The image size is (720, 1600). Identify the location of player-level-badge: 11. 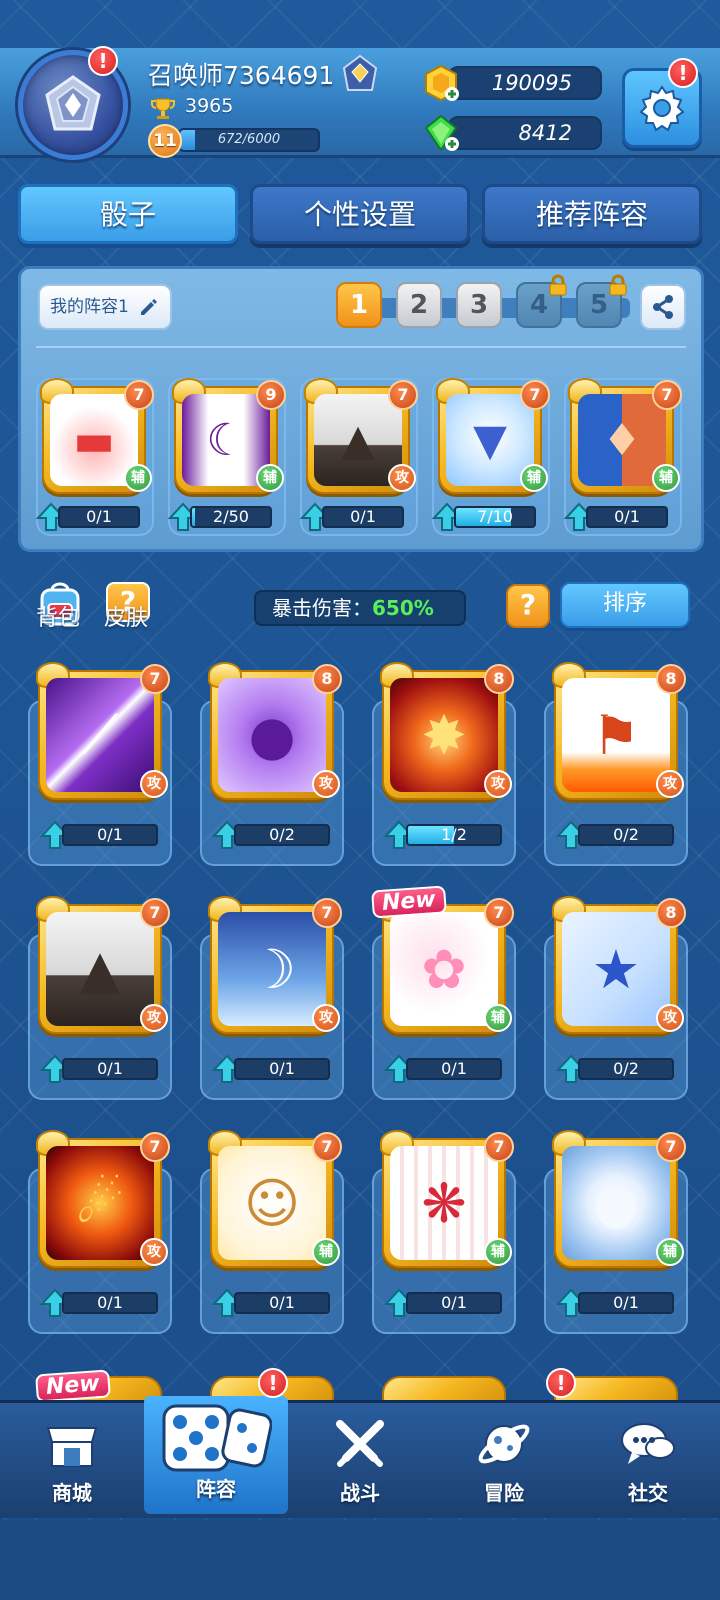
(165, 141).